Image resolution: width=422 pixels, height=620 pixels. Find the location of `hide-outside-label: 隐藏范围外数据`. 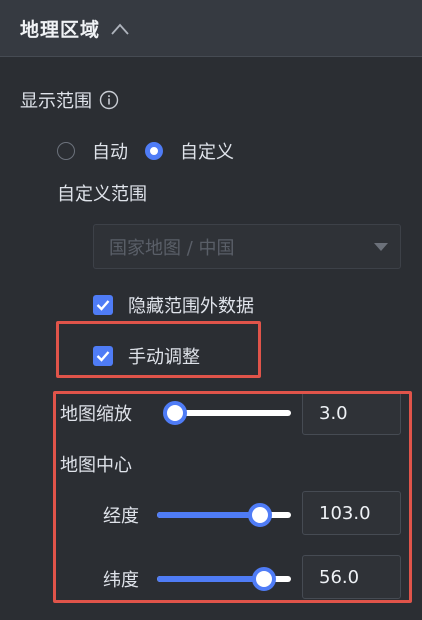

hide-outside-label: 隐藏范围外数据 is located at coordinates (191, 306).